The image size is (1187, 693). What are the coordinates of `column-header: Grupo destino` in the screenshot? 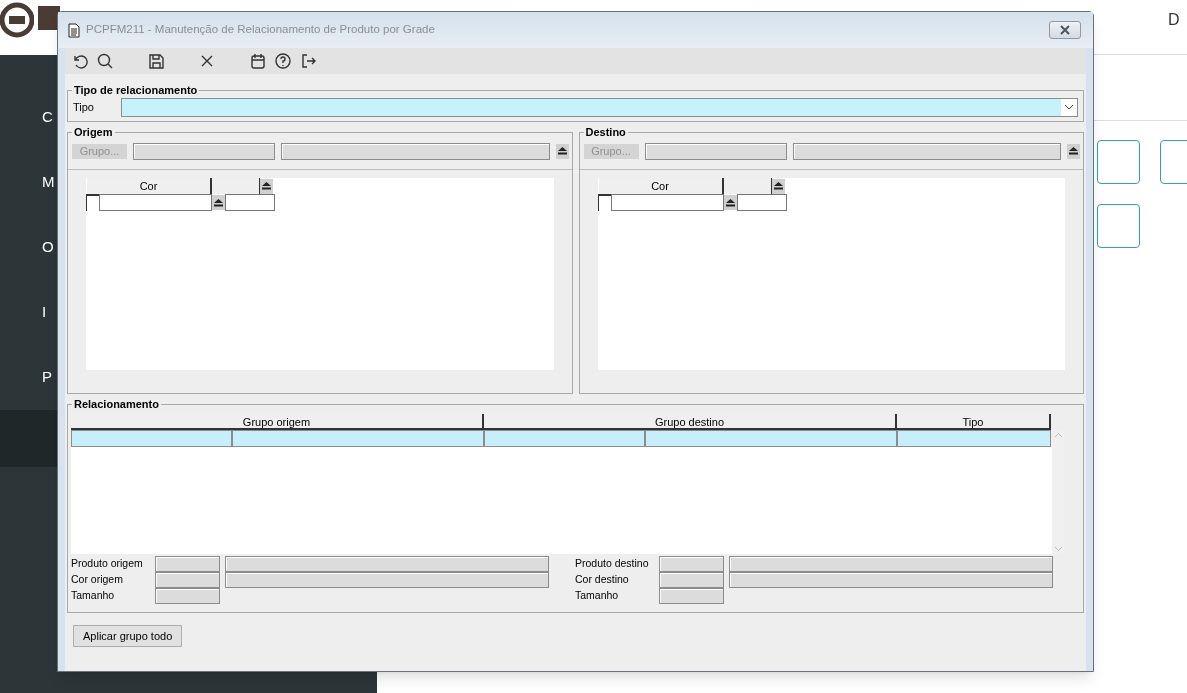 It's located at (690, 422).